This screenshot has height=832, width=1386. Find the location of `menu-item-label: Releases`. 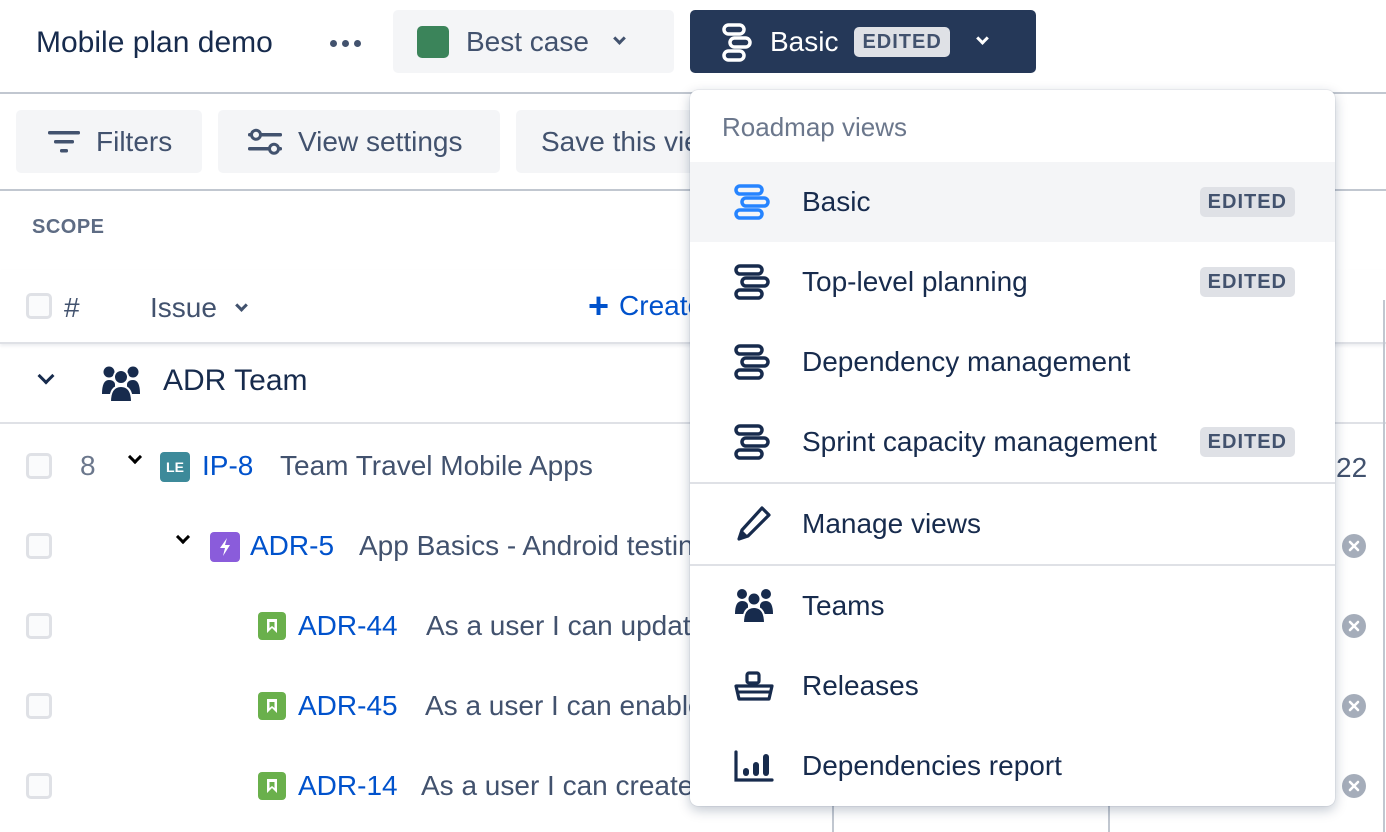

menu-item-label: Releases is located at coordinates (860, 685).